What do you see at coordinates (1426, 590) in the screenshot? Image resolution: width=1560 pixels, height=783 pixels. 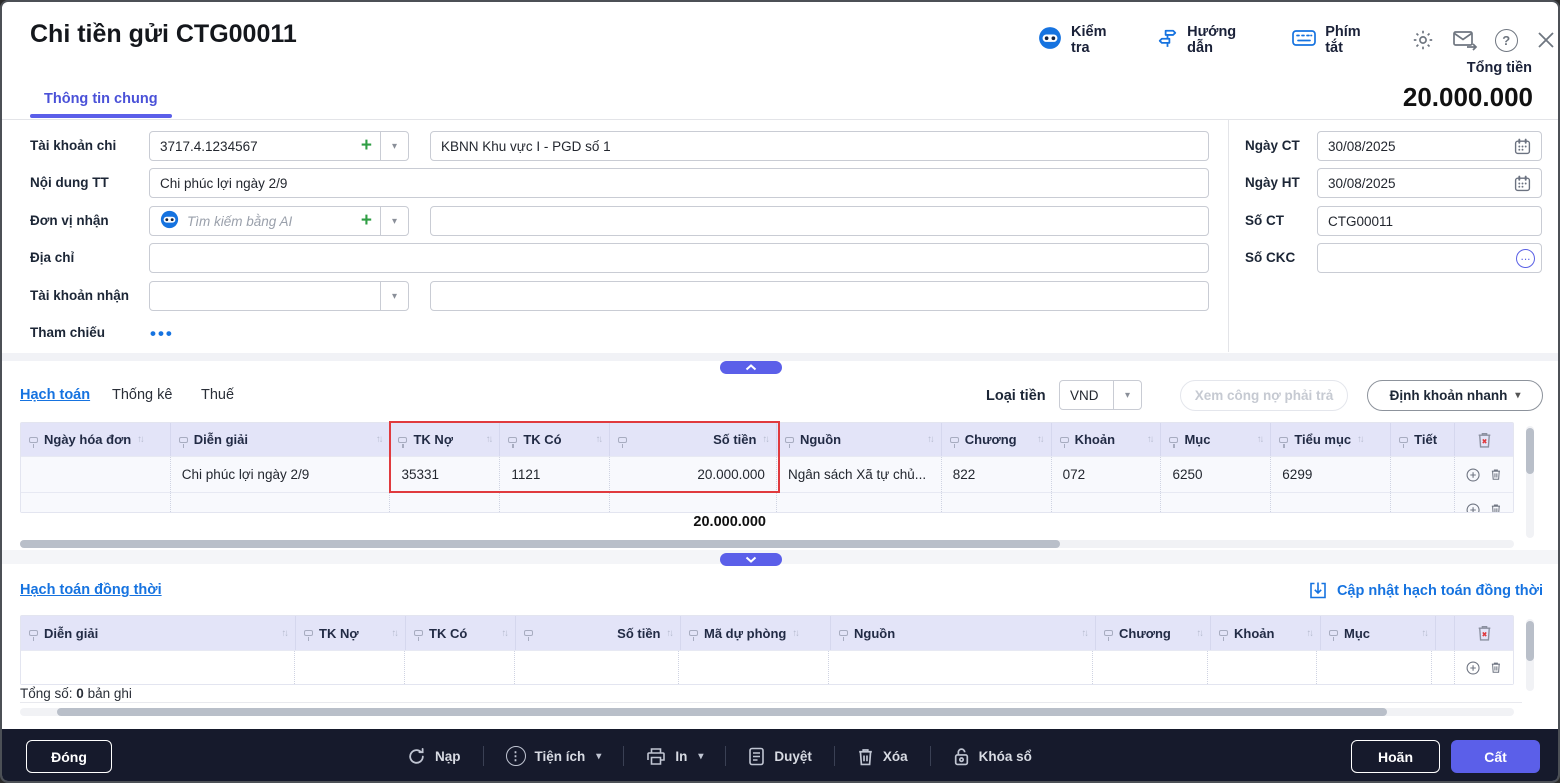 I see `update-simultaneous-link: Cập nhật hạch toán đồng thời` at bounding box center [1426, 590].